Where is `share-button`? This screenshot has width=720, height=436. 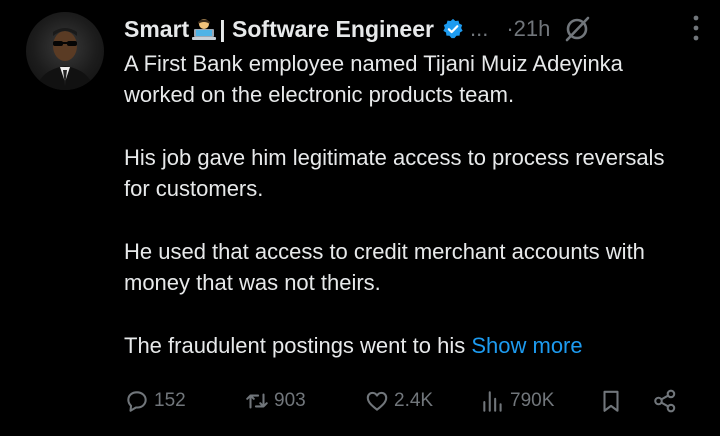
share-button is located at coordinates (665, 401).